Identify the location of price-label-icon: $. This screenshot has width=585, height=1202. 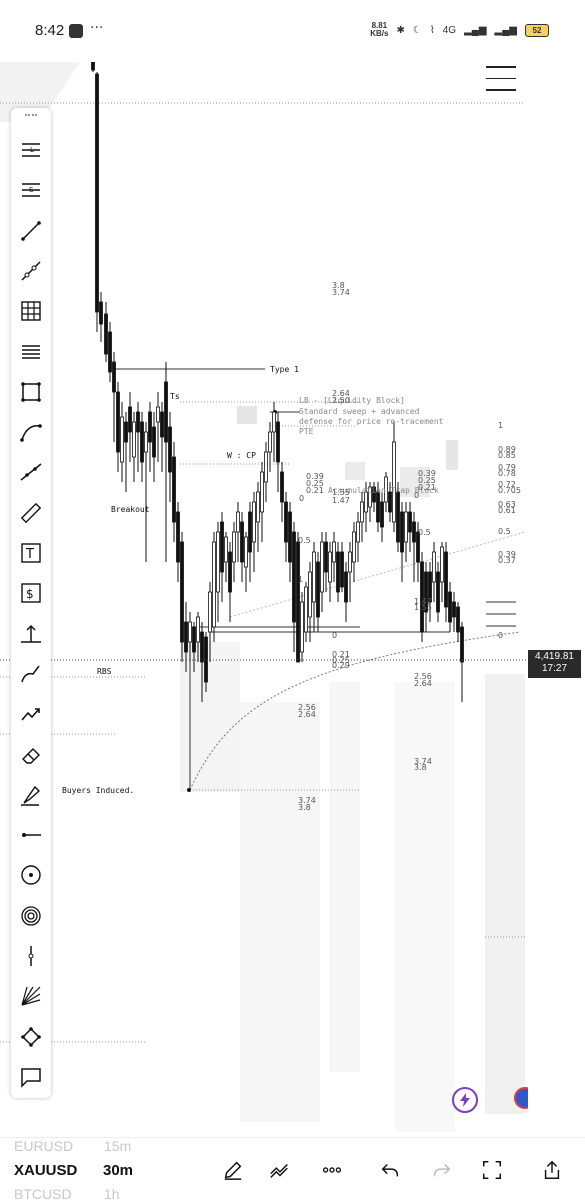
(31, 593).